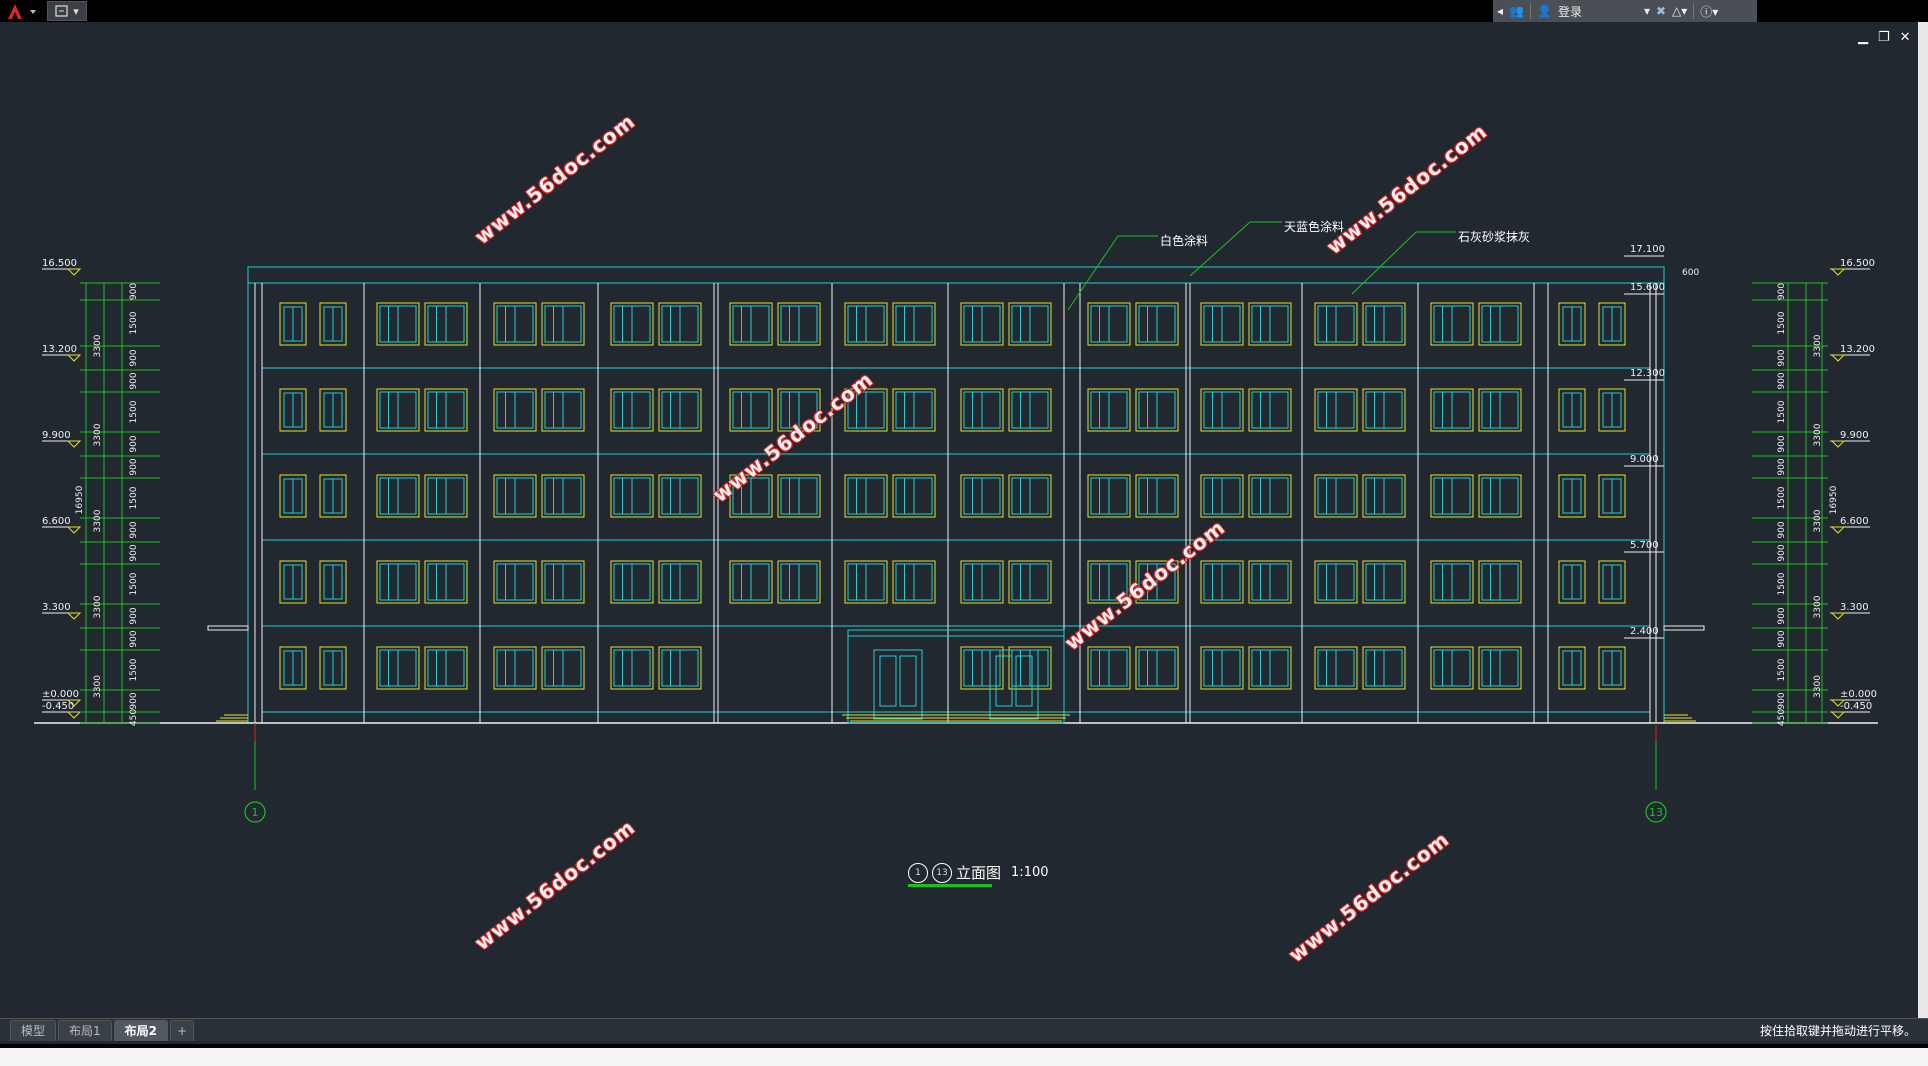  What do you see at coordinates (1857, 263) in the screenshot?
I see `right-level-label: 16.500` at bounding box center [1857, 263].